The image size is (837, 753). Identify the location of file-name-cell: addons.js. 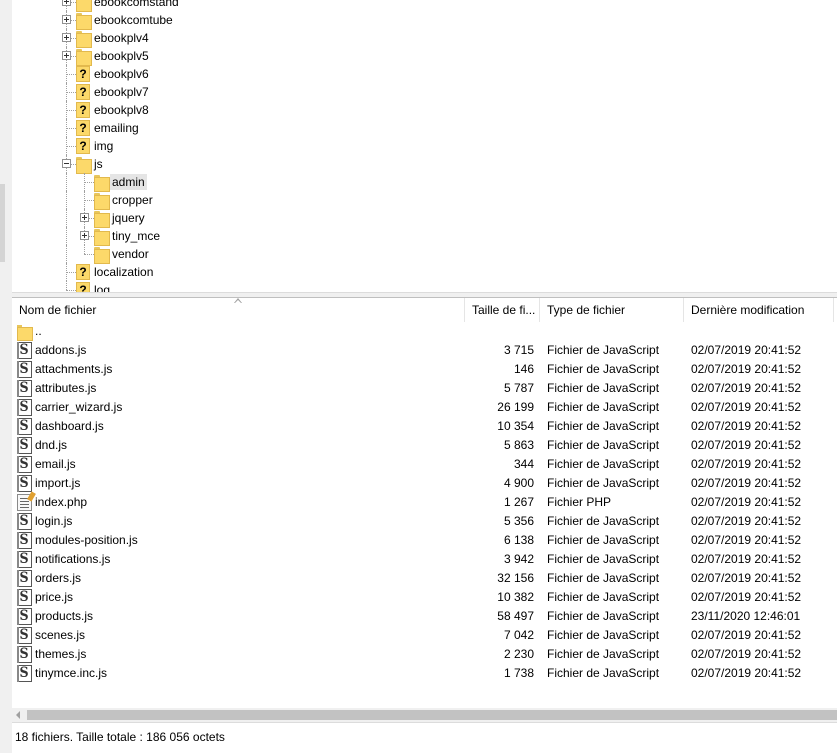
(61, 350).